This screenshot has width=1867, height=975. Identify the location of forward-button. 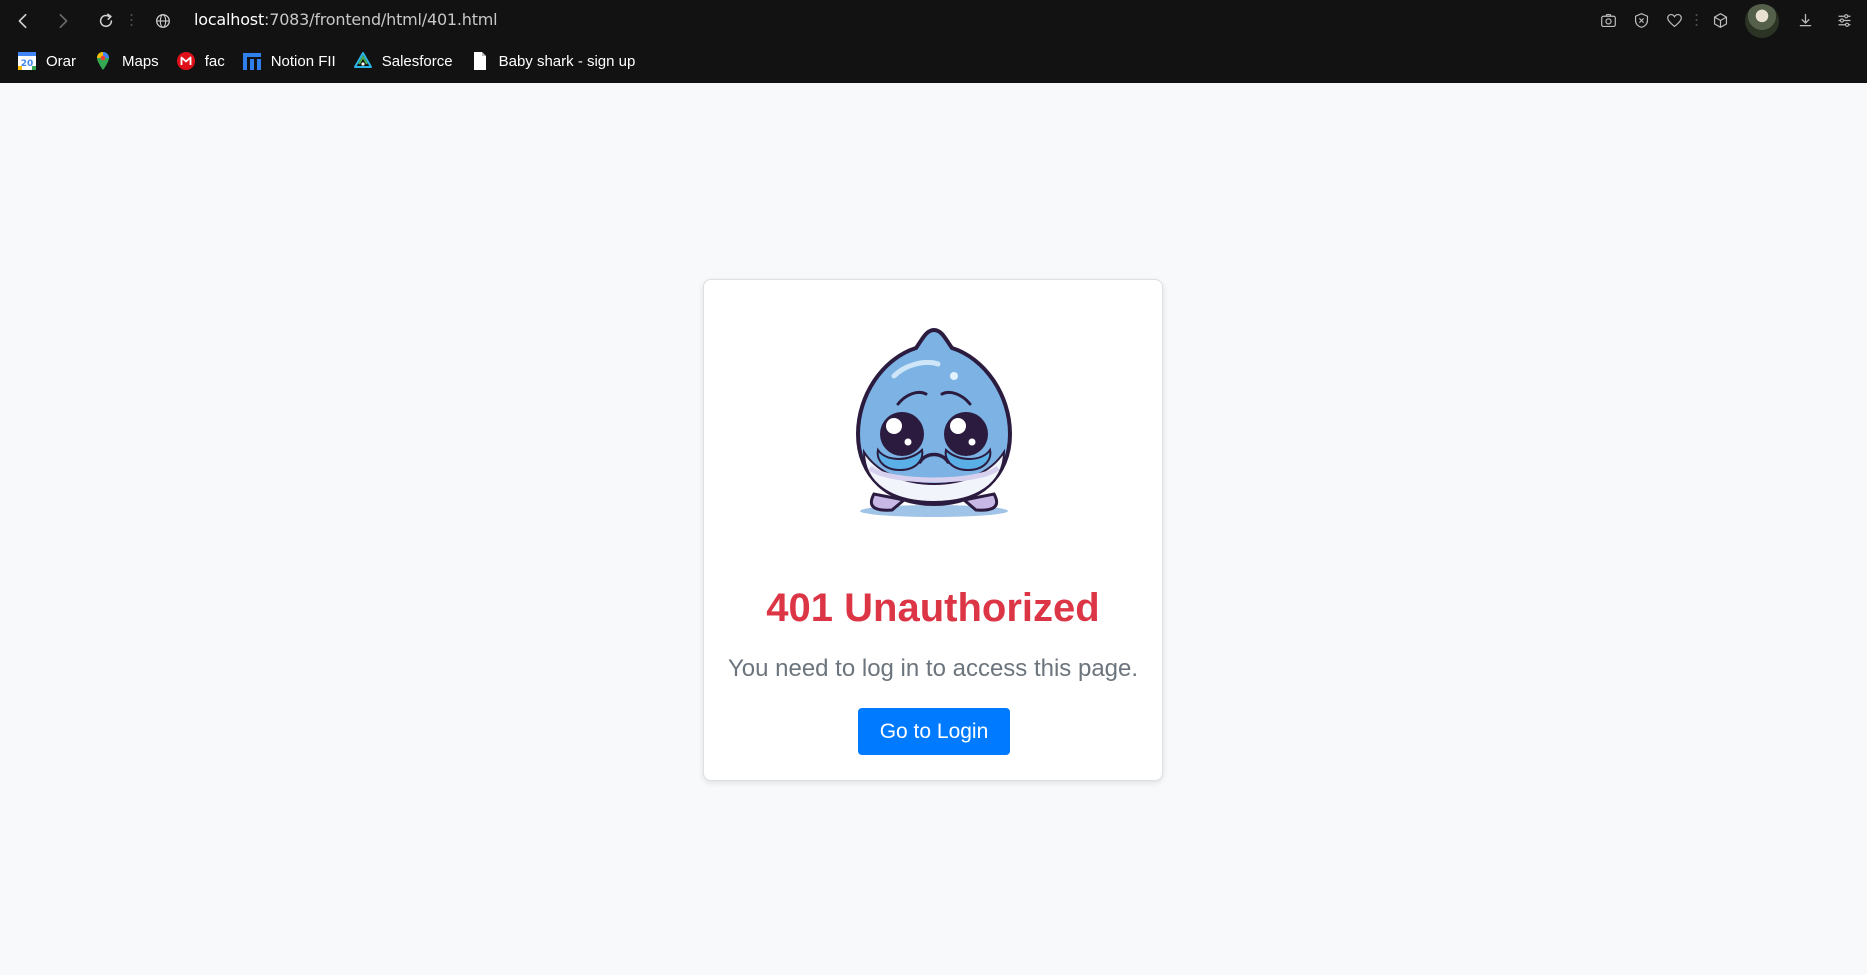
(63, 21).